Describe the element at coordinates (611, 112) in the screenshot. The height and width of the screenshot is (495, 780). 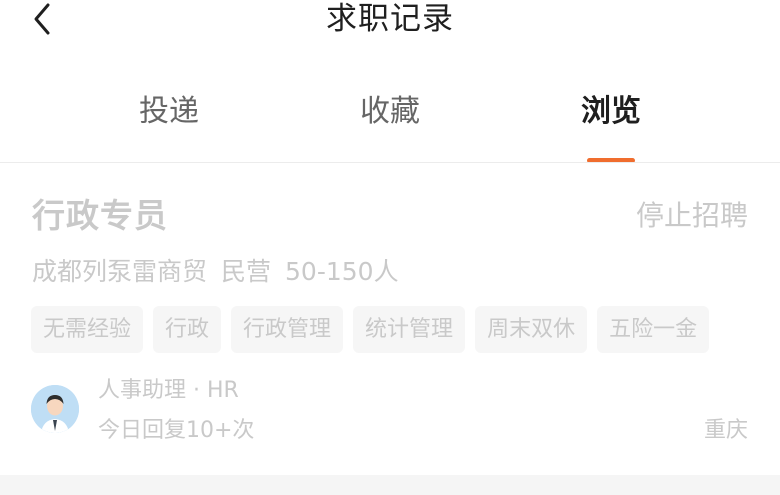
I see `tab-browsed: 浏览` at that location.